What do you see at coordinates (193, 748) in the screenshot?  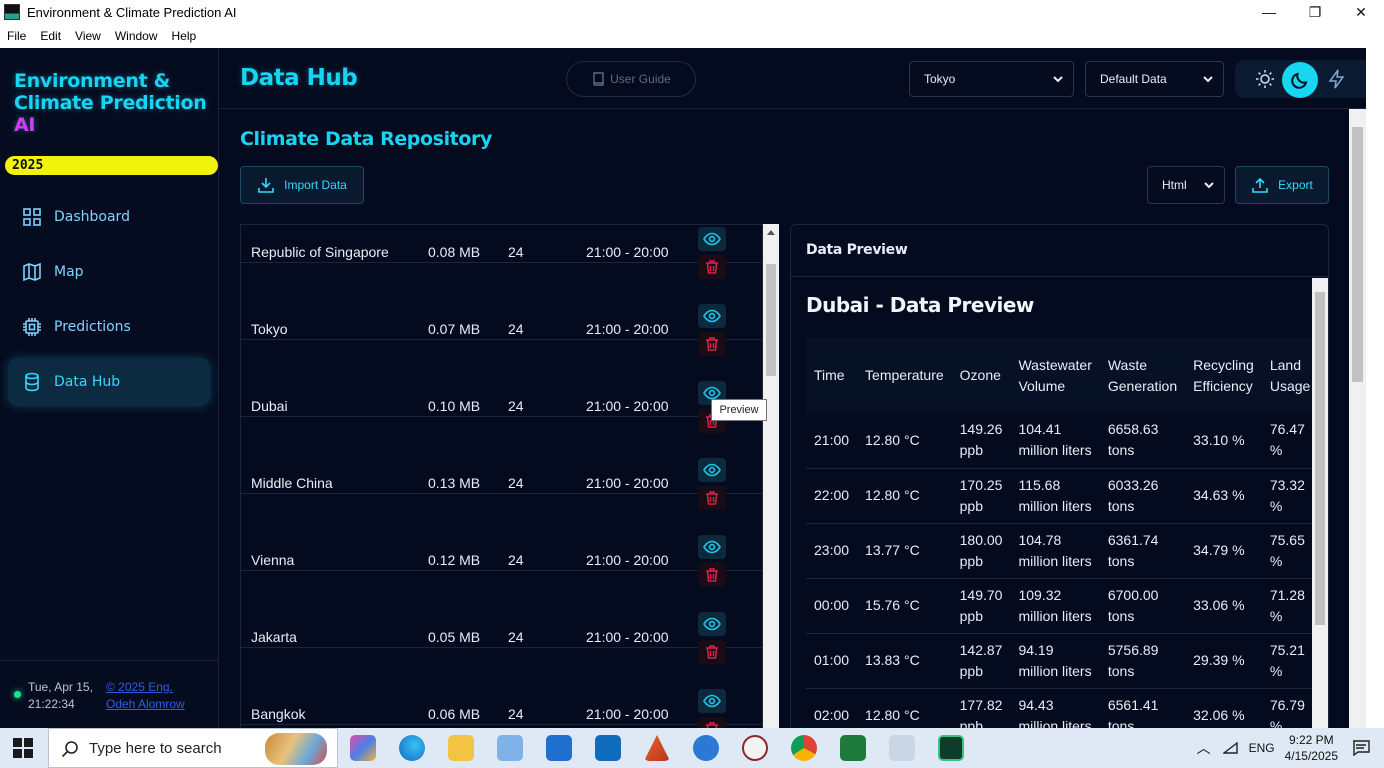 I see `taskbar-search: Type here to search` at bounding box center [193, 748].